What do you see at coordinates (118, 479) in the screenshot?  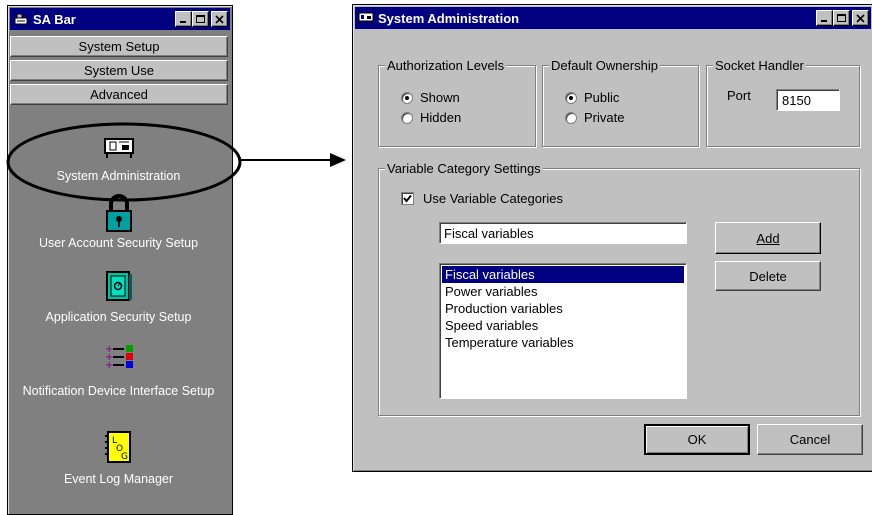 I see `sa-item-label: Event Log Manager` at bounding box center [118, 479].